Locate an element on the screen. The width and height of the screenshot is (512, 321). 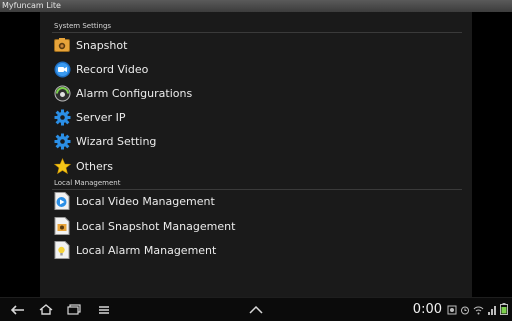
section-header-local: Local Management is located at coordinates (87, 183).